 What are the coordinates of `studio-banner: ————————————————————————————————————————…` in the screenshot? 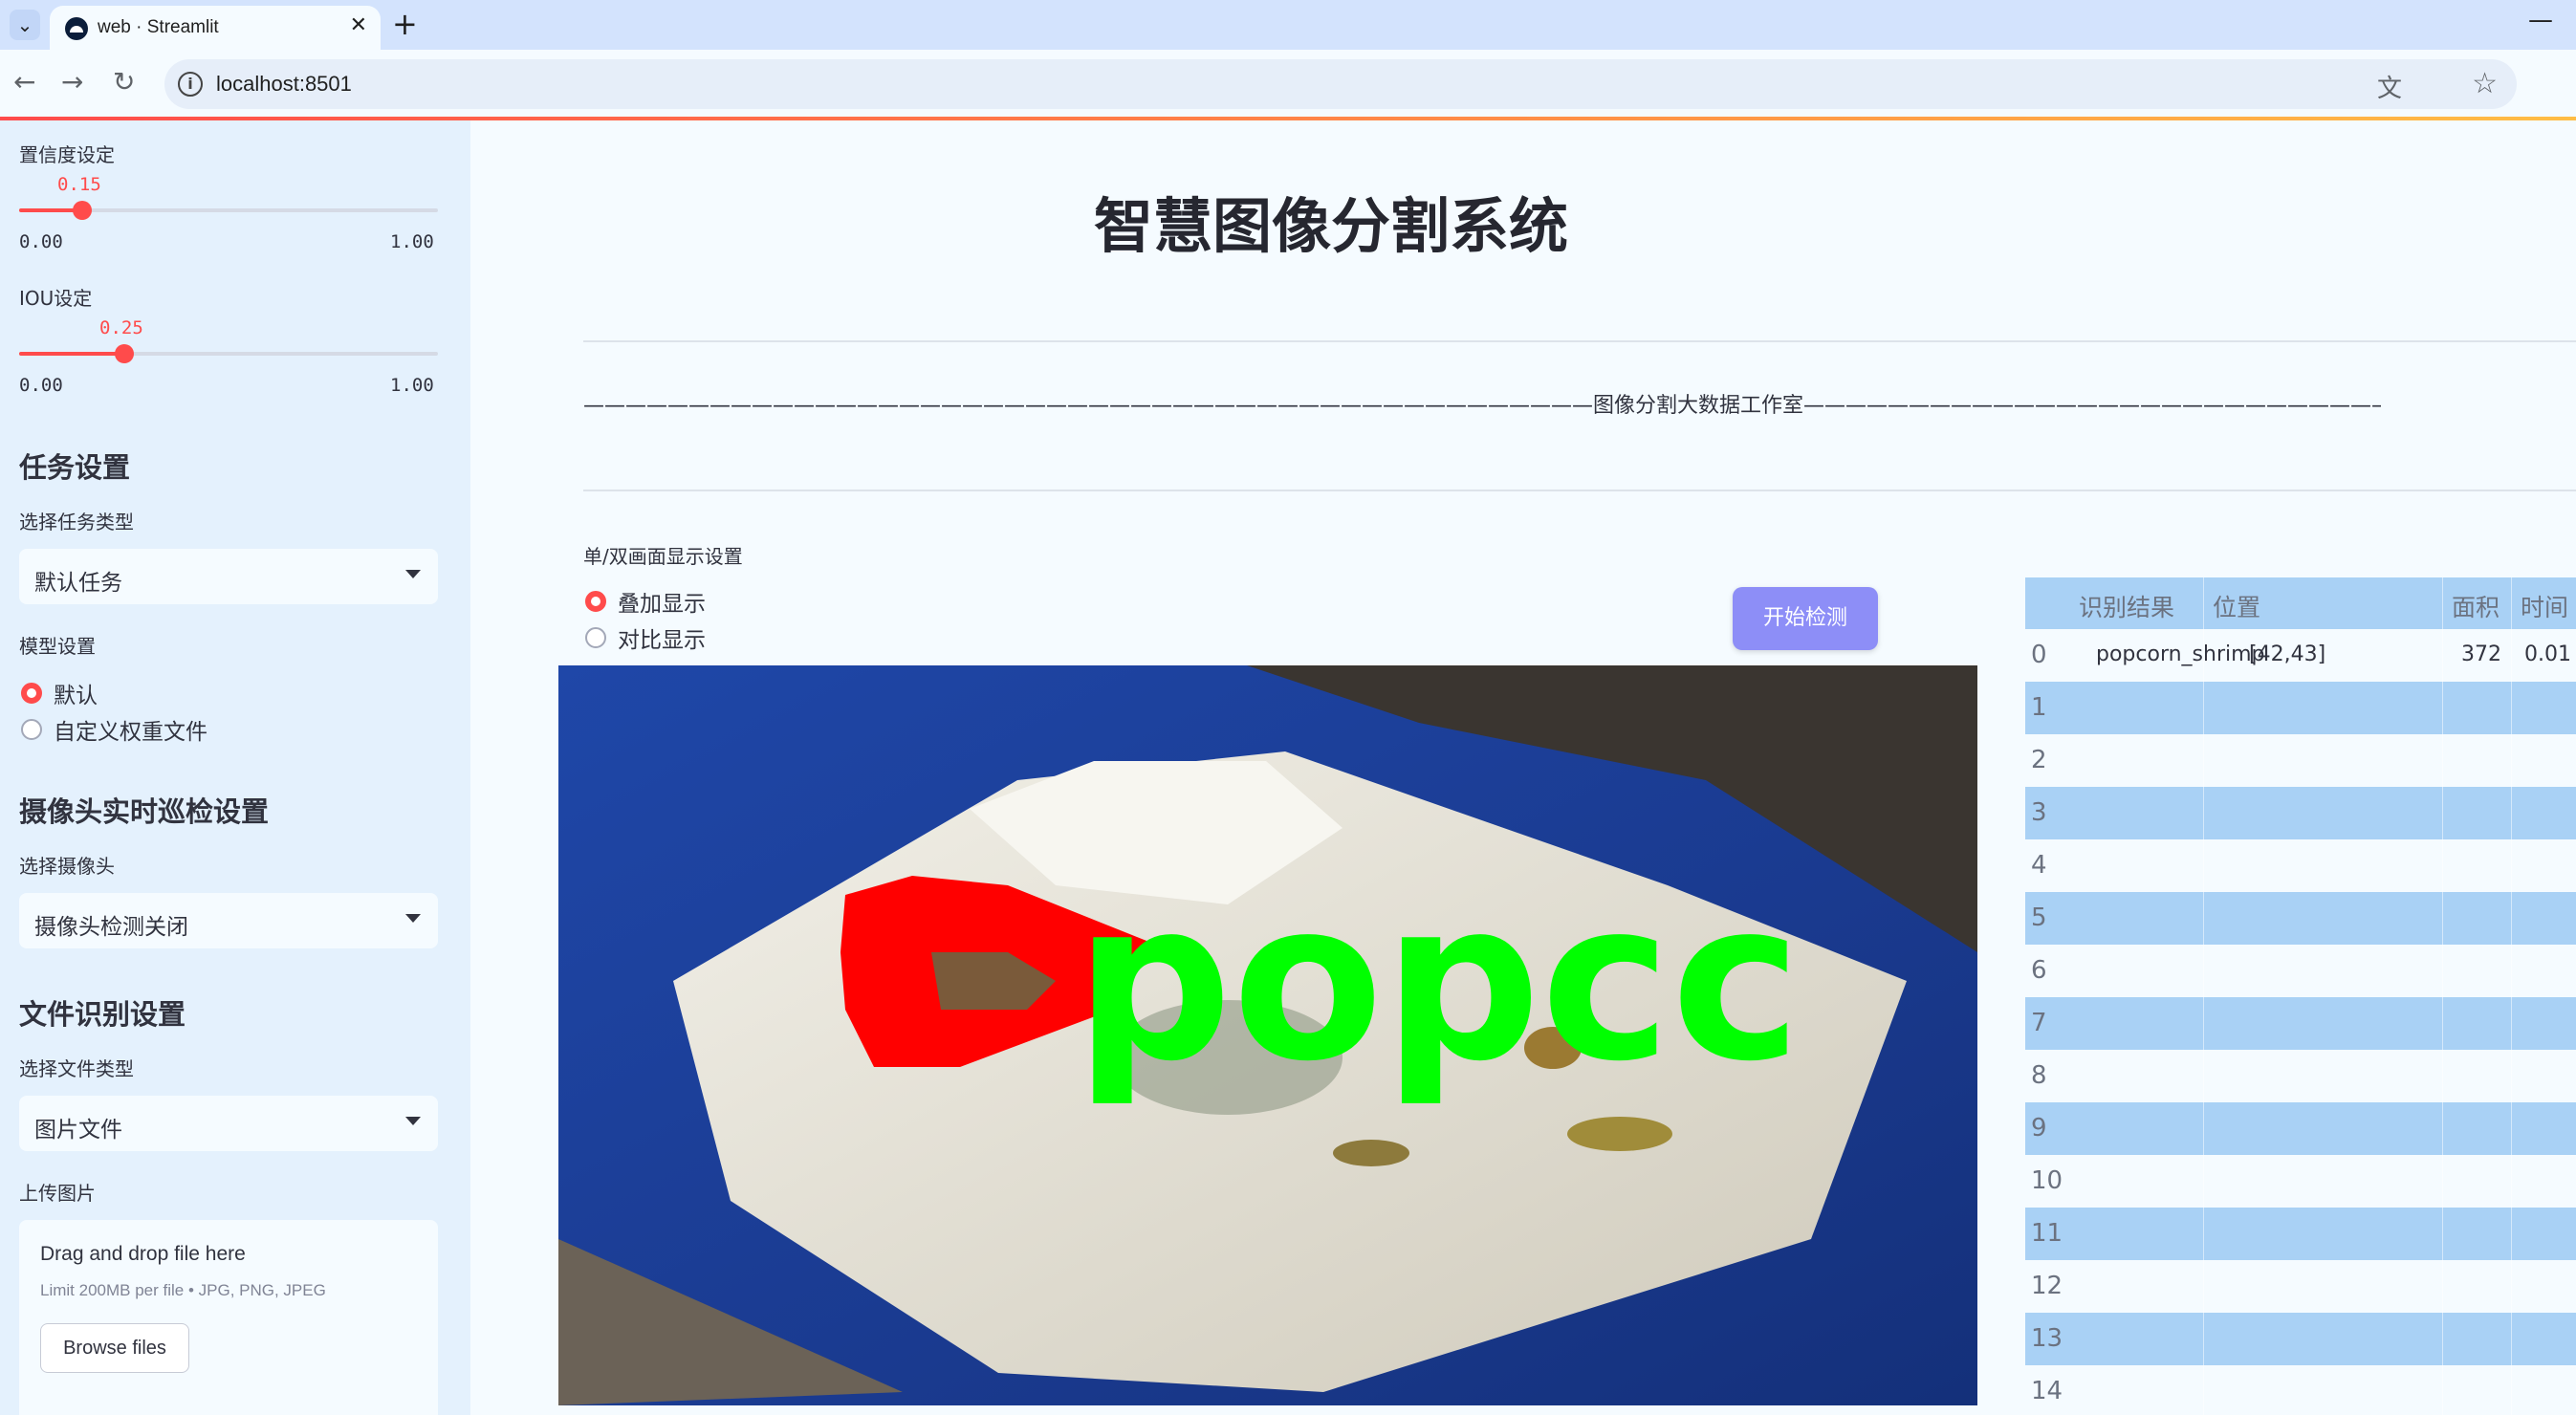 It's located at (1482, 406).